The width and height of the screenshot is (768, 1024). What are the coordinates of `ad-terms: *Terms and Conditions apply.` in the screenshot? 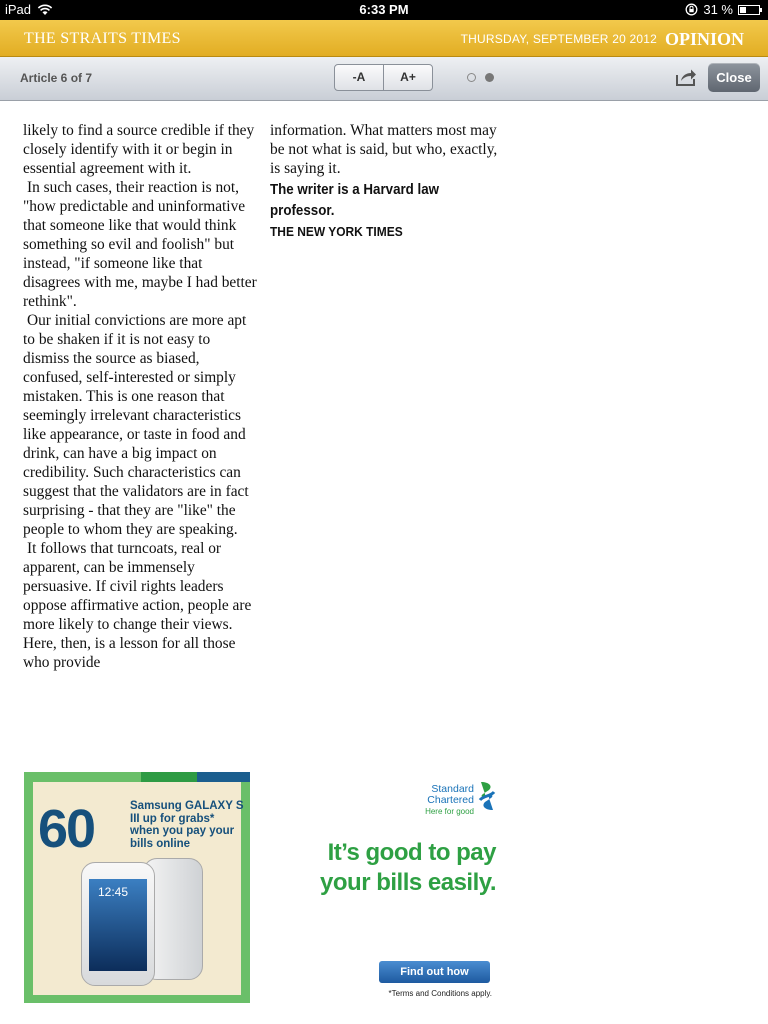 It's located at (440, 993).